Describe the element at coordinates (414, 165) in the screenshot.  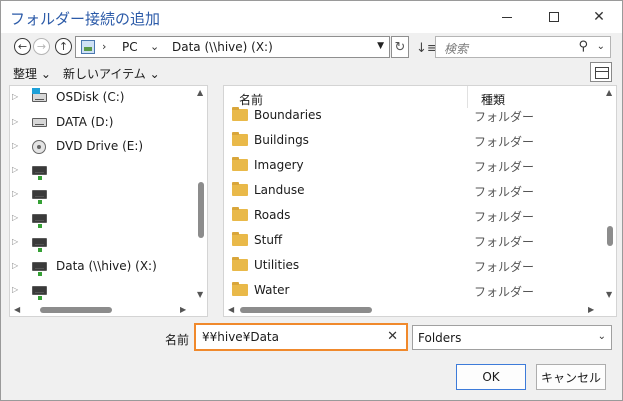
I see `file-row: Imagery フォルダー` at that location.